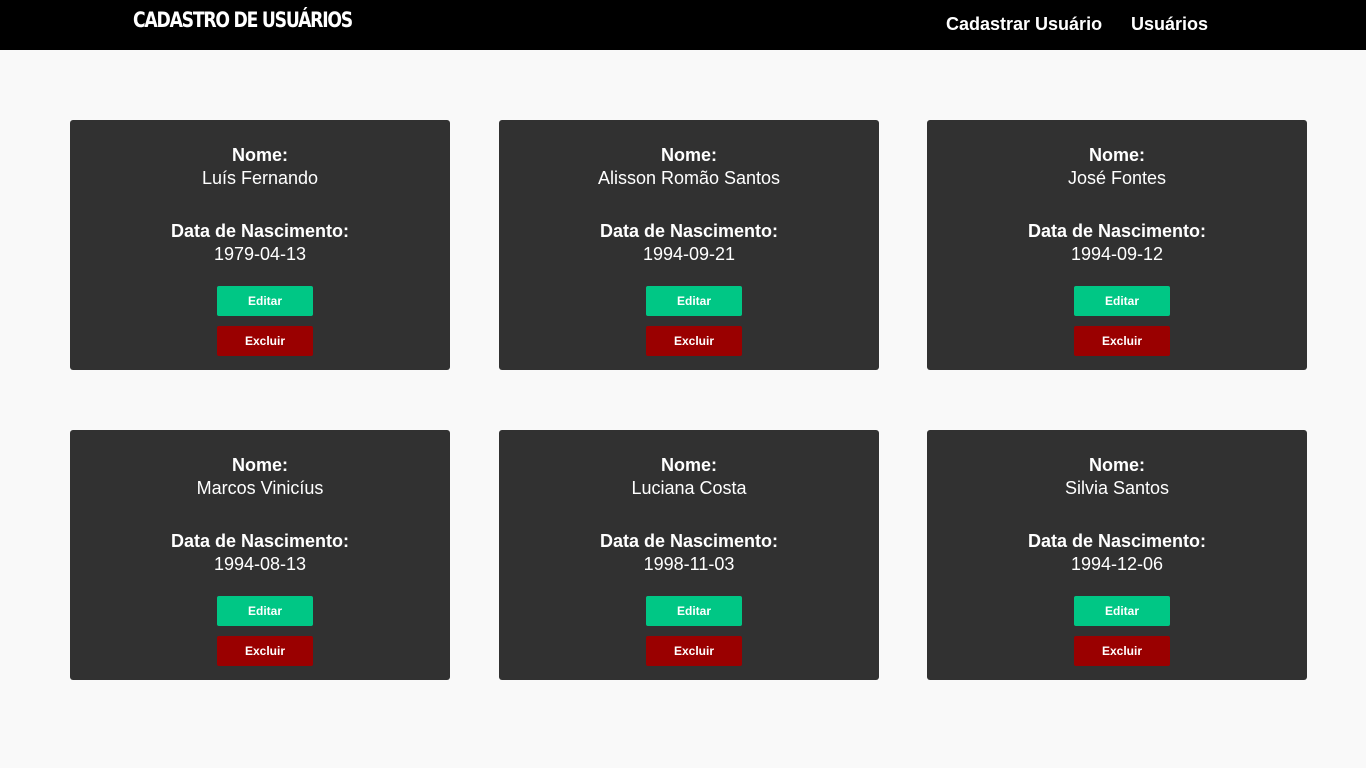  Describe the element at coordinates (260, 254) in the screenshot. I see `user-birth-date: 1979-04-13` at that location.